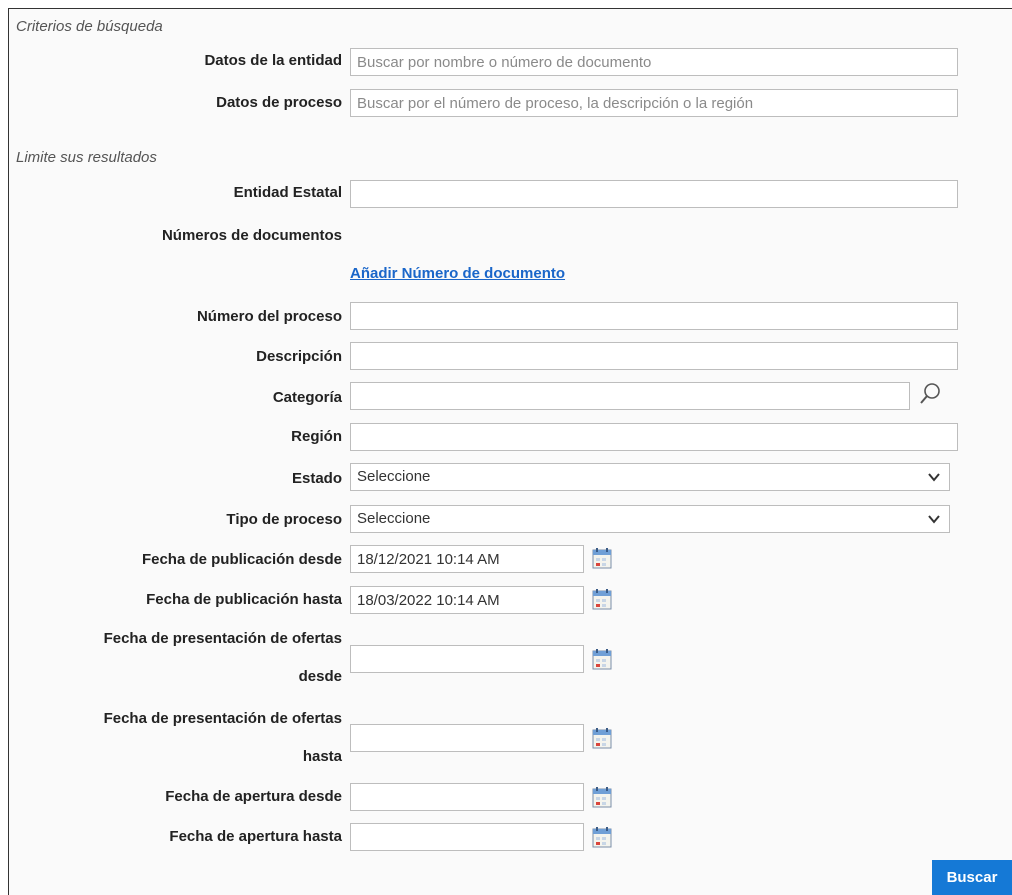 This screenshot has height=895, width=1012. I want to click on offers-to-input, so click(467, 738).